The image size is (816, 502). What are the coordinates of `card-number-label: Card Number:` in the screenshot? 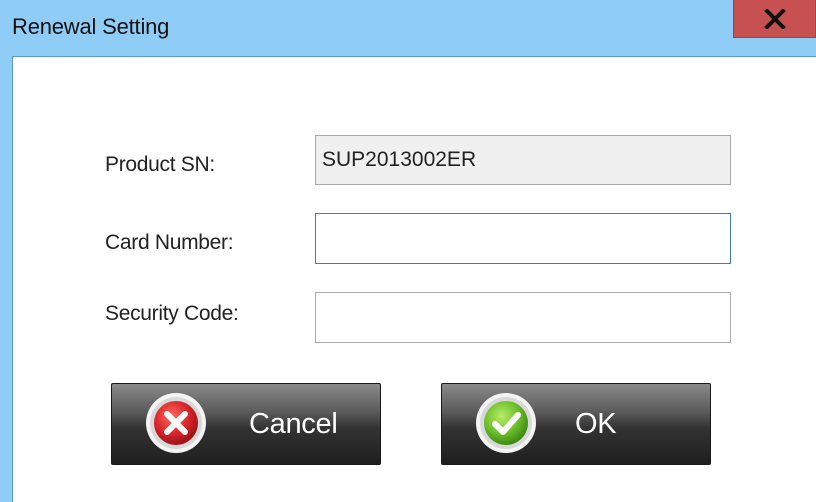 It's located at (169, 242).